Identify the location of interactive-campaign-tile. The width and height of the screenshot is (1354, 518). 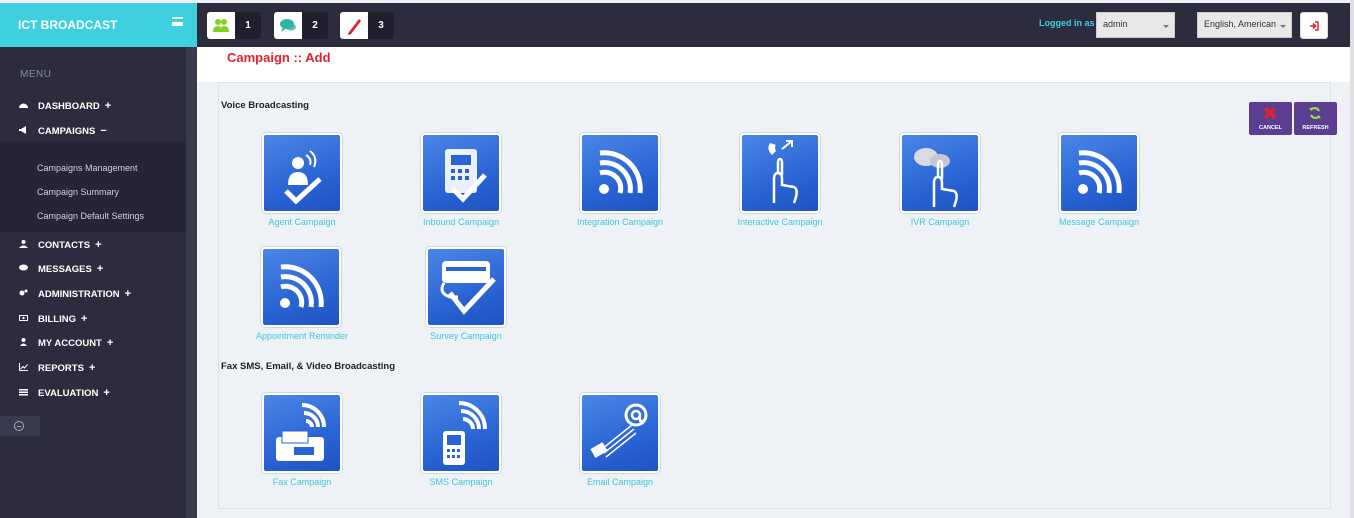
(781, 174).